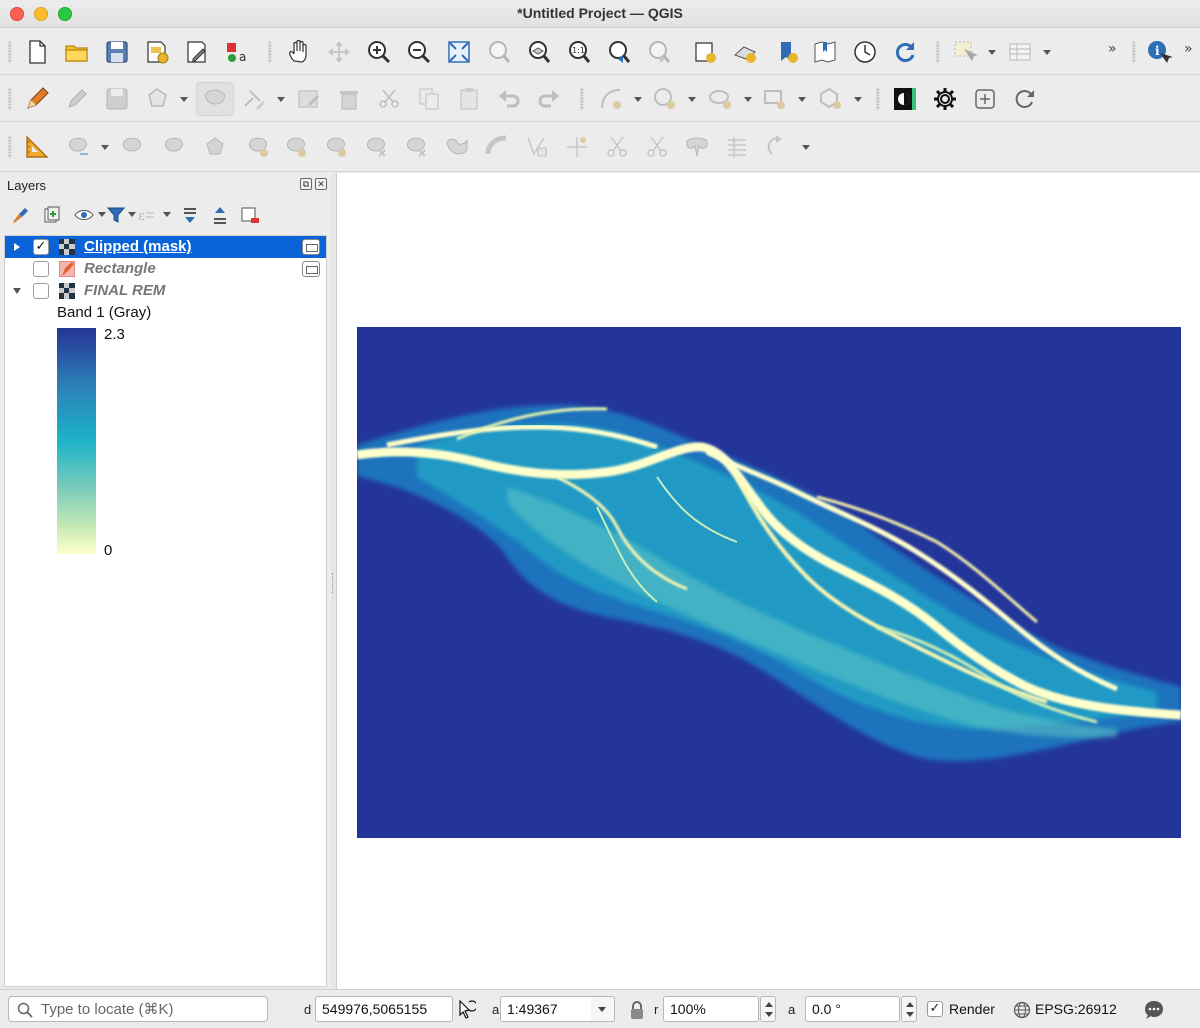 The width and height of the screenshot is (1200, 1028). I want to click on temporal-controller-button, so click(865, 52).